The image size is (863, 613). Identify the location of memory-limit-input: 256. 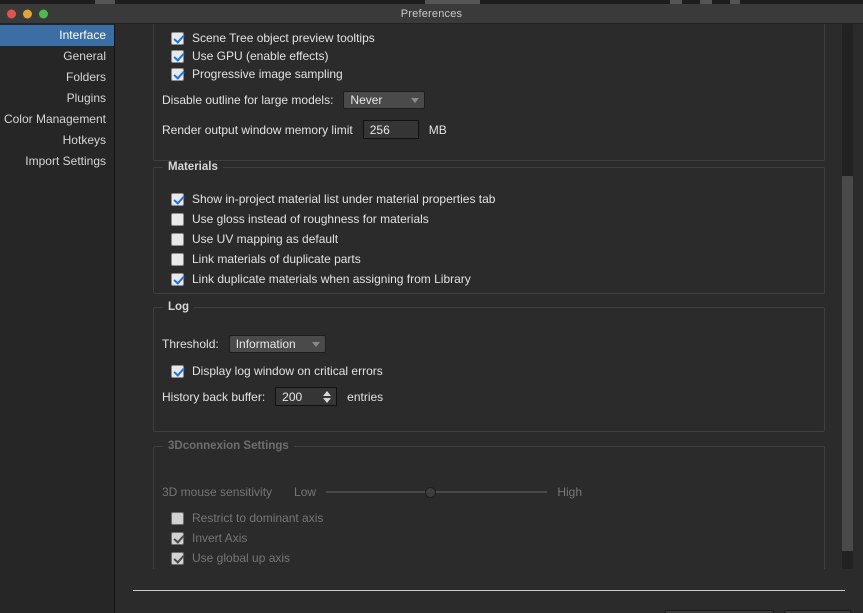
(390, 129).